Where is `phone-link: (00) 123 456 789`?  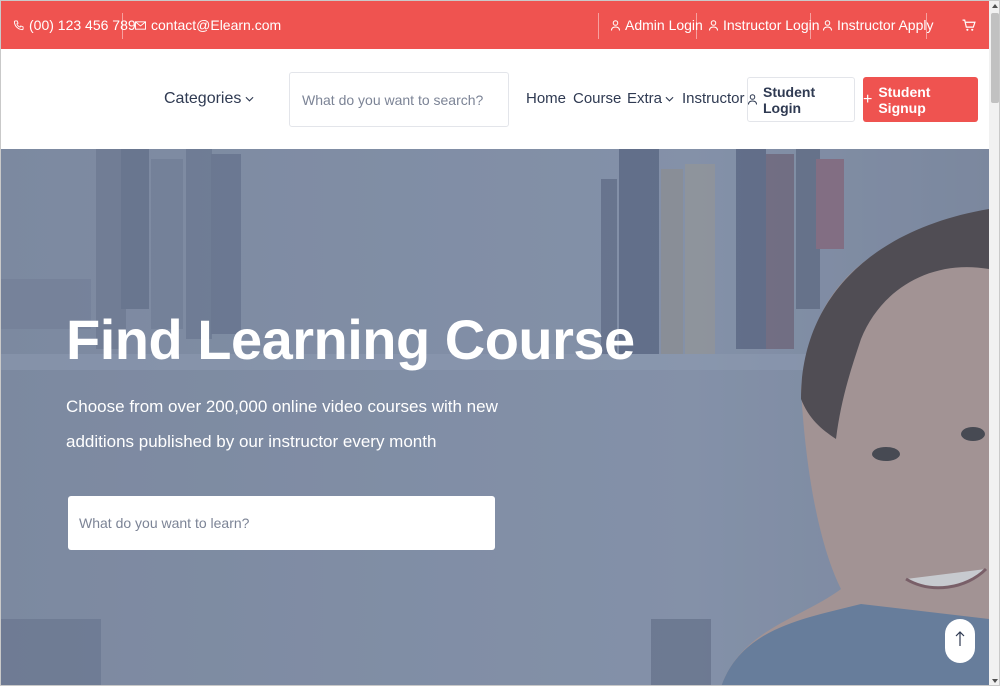 phone-link: (00) 123 456 789 is located at coordinates (74, 25).